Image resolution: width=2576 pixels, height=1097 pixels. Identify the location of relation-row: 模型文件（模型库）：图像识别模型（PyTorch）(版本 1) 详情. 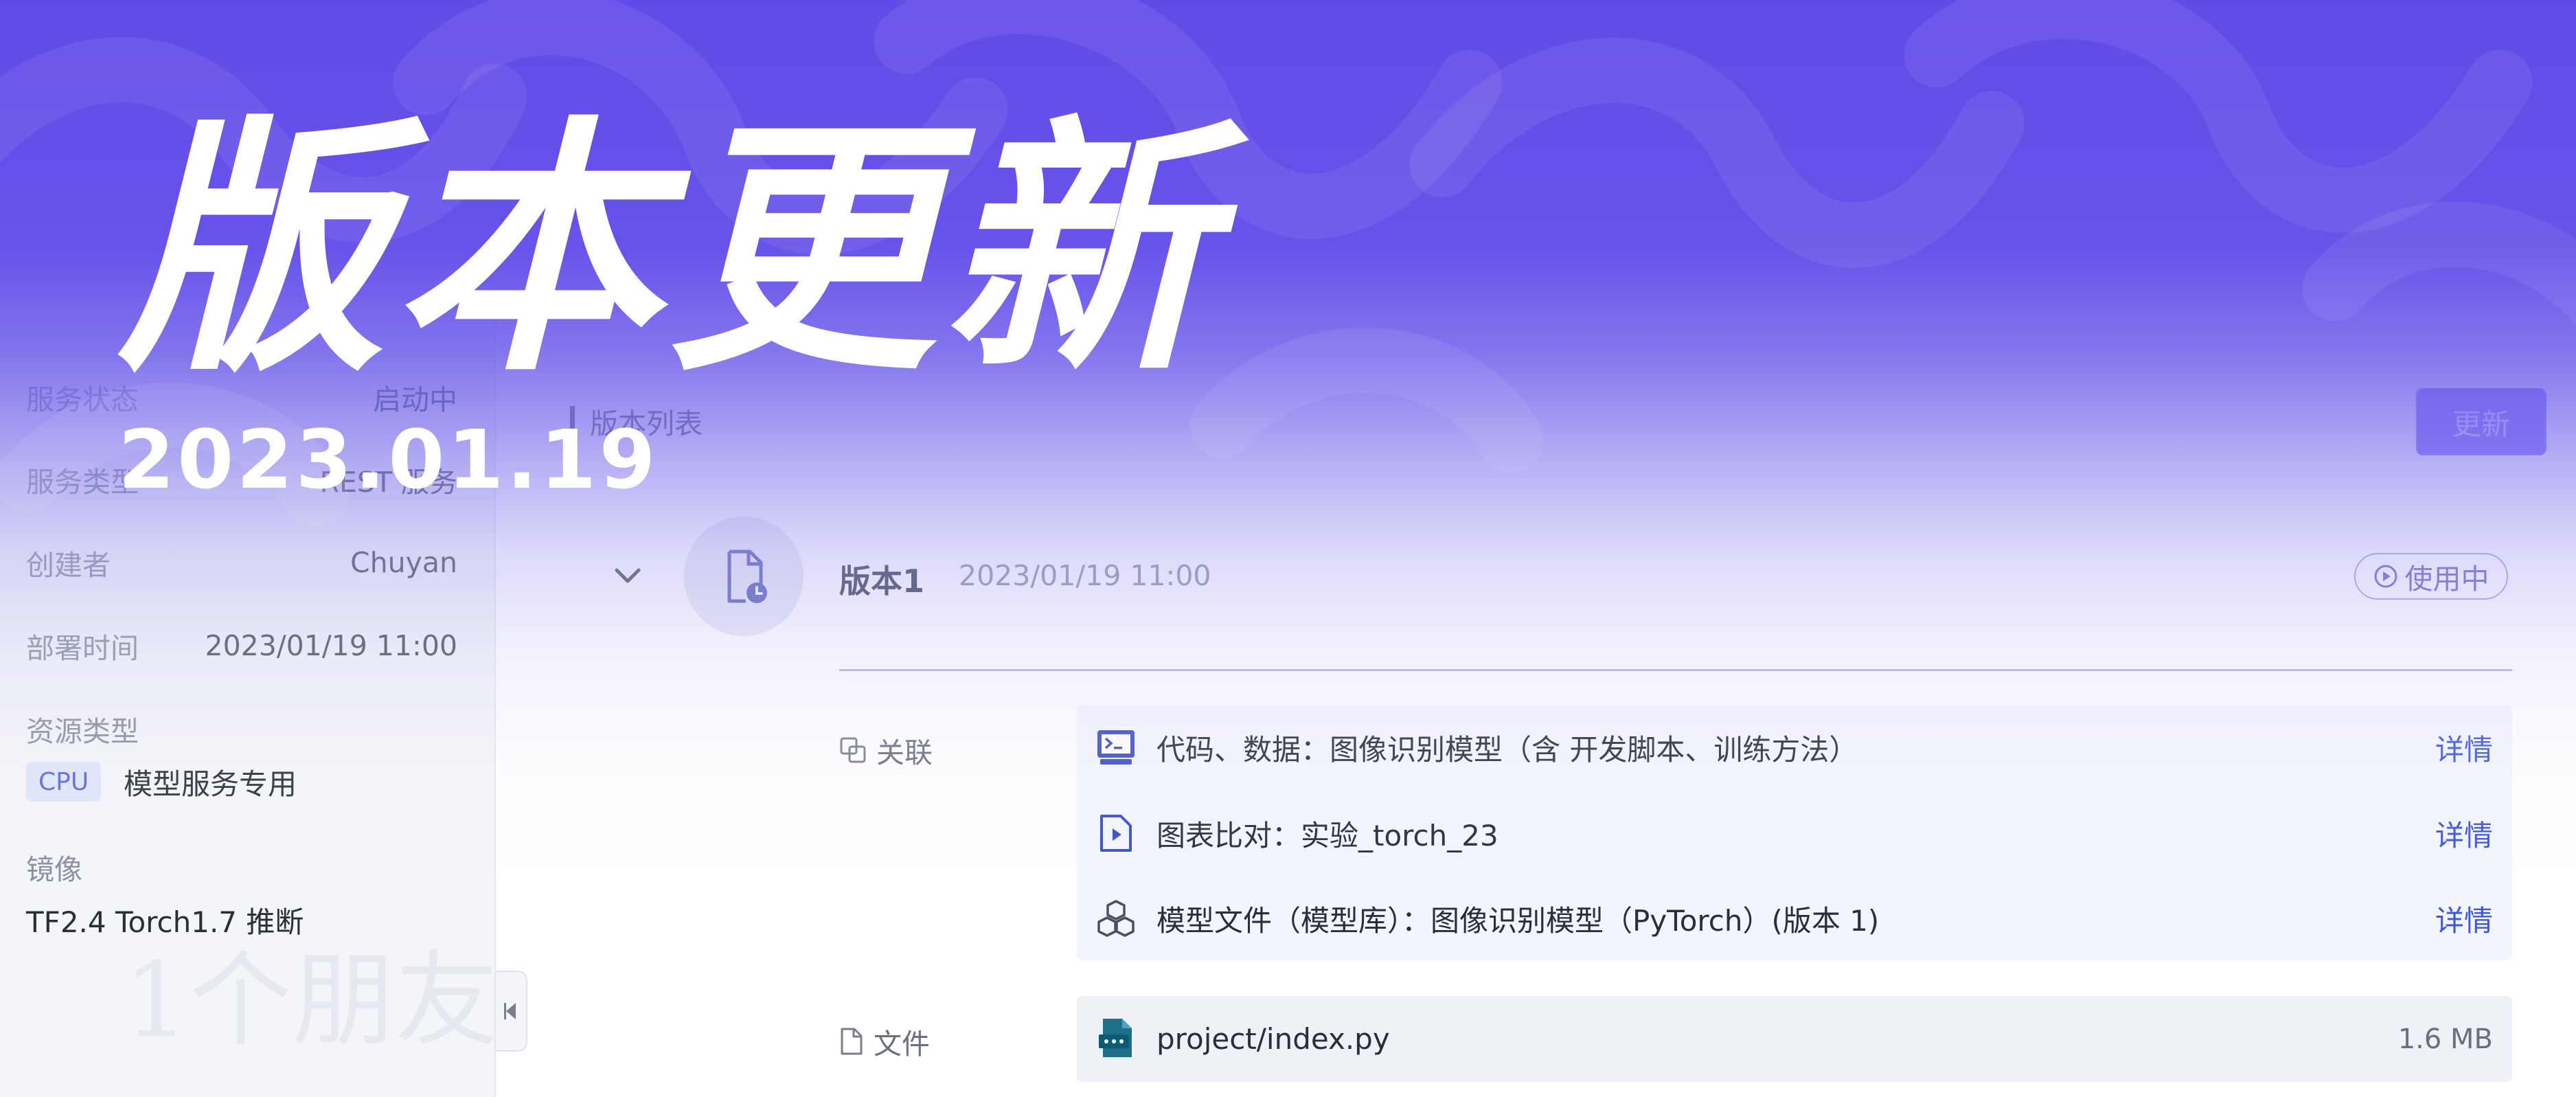
(1794, 919).